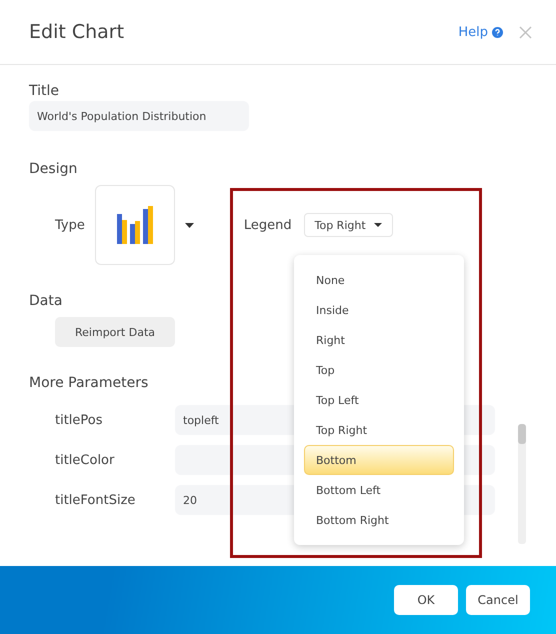  Describe the element at coordinates (379, 400) in the screenshot. I see `menu-item: Top Left` at that location.